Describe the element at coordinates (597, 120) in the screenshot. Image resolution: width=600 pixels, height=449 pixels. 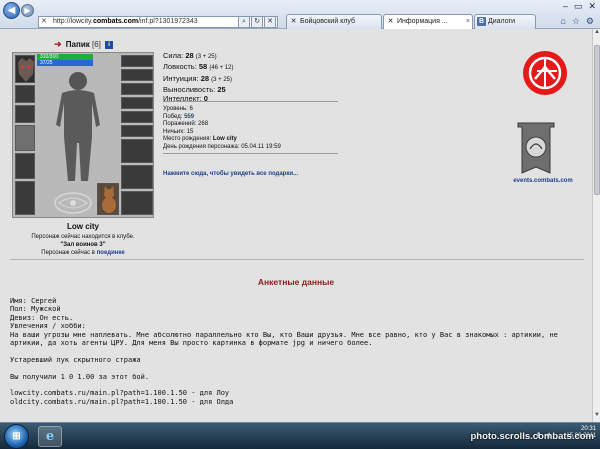
I see `scroll-thumb` at that location.